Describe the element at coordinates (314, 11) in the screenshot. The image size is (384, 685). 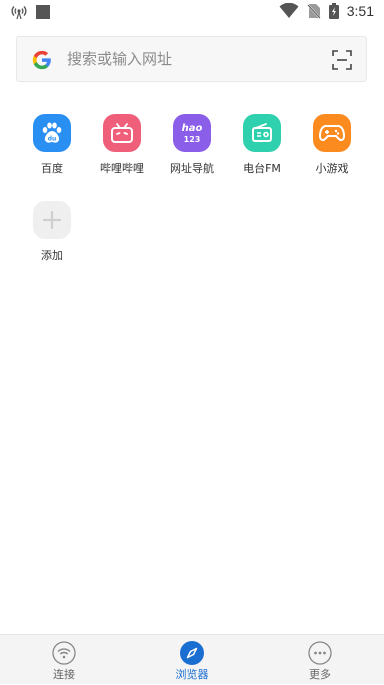
I see `no-sim-icon` at that location.